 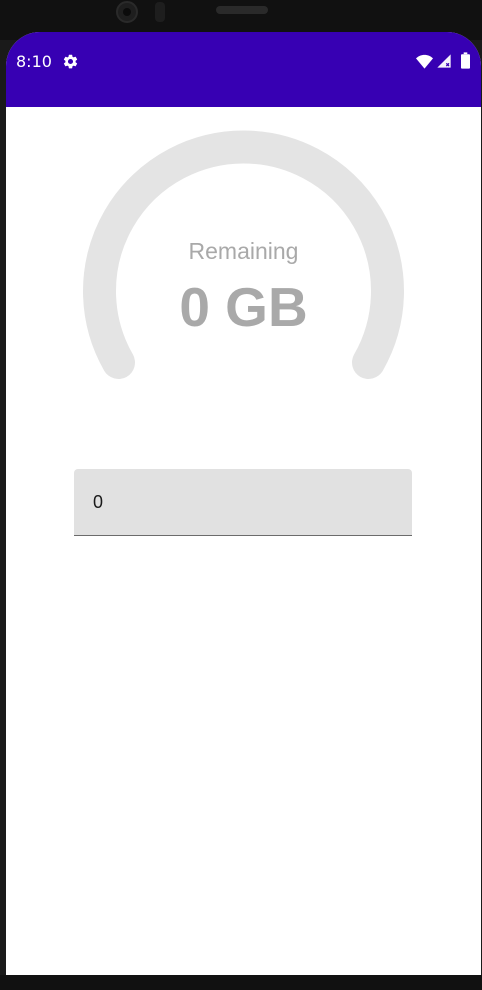 What do you see at coordinates (127, 12) in the screenshot?
I see `camera-icon` at bounding box center [127, 12].